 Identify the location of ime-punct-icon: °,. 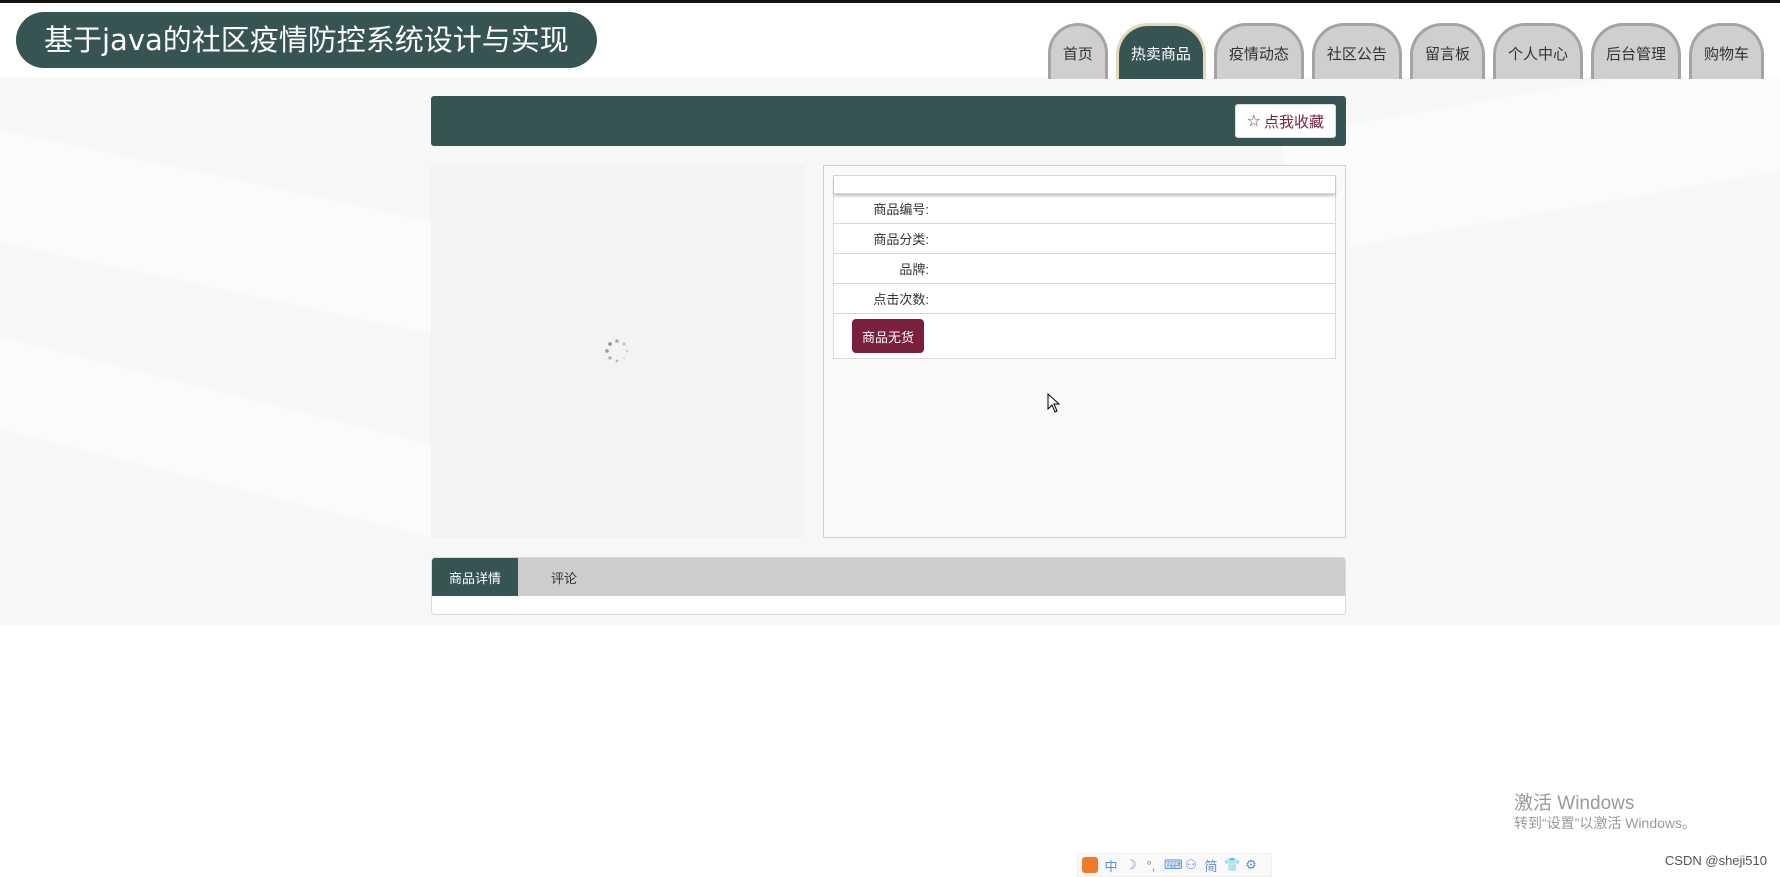
(1151, 865).